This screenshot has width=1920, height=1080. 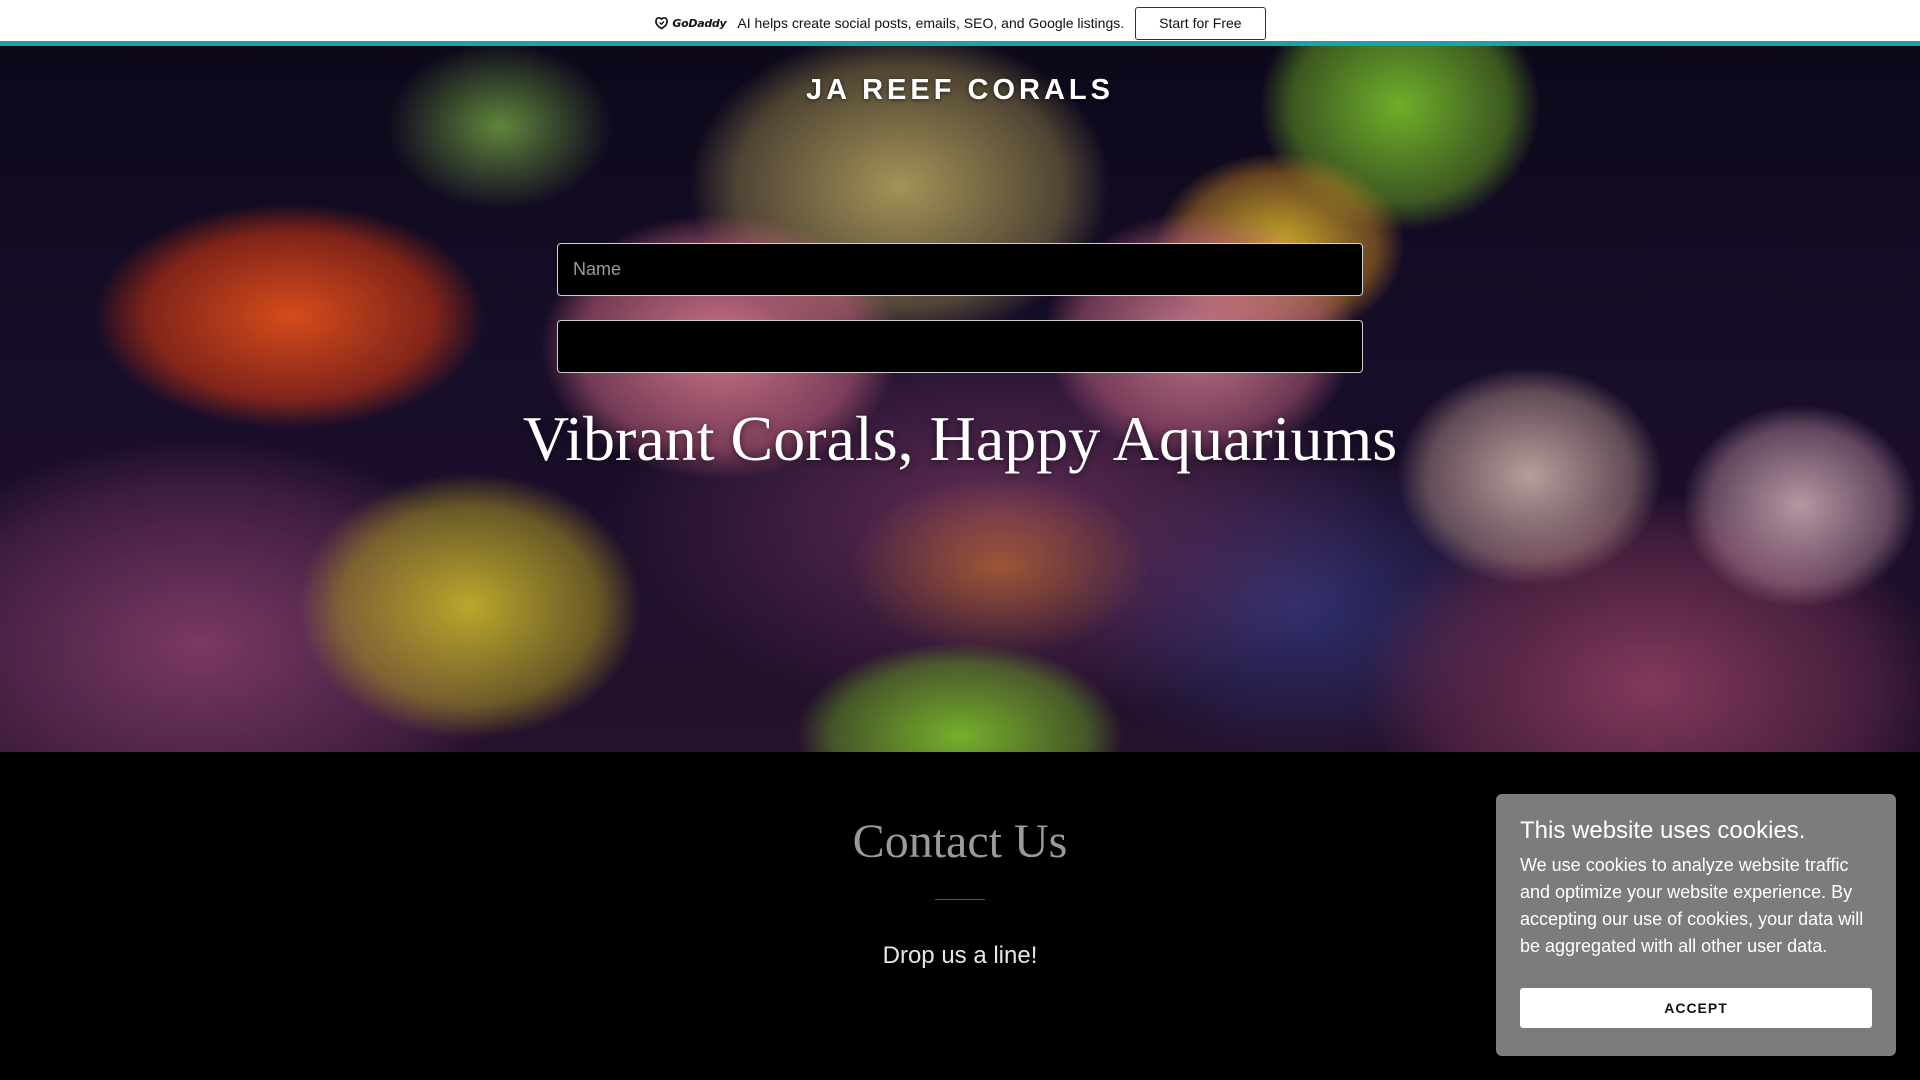 What do you see at coordinates (1696, 1008) in the screenshot?
I see `accept-cookies-button: ACCEPT` at bounding box center [1696, 1008].